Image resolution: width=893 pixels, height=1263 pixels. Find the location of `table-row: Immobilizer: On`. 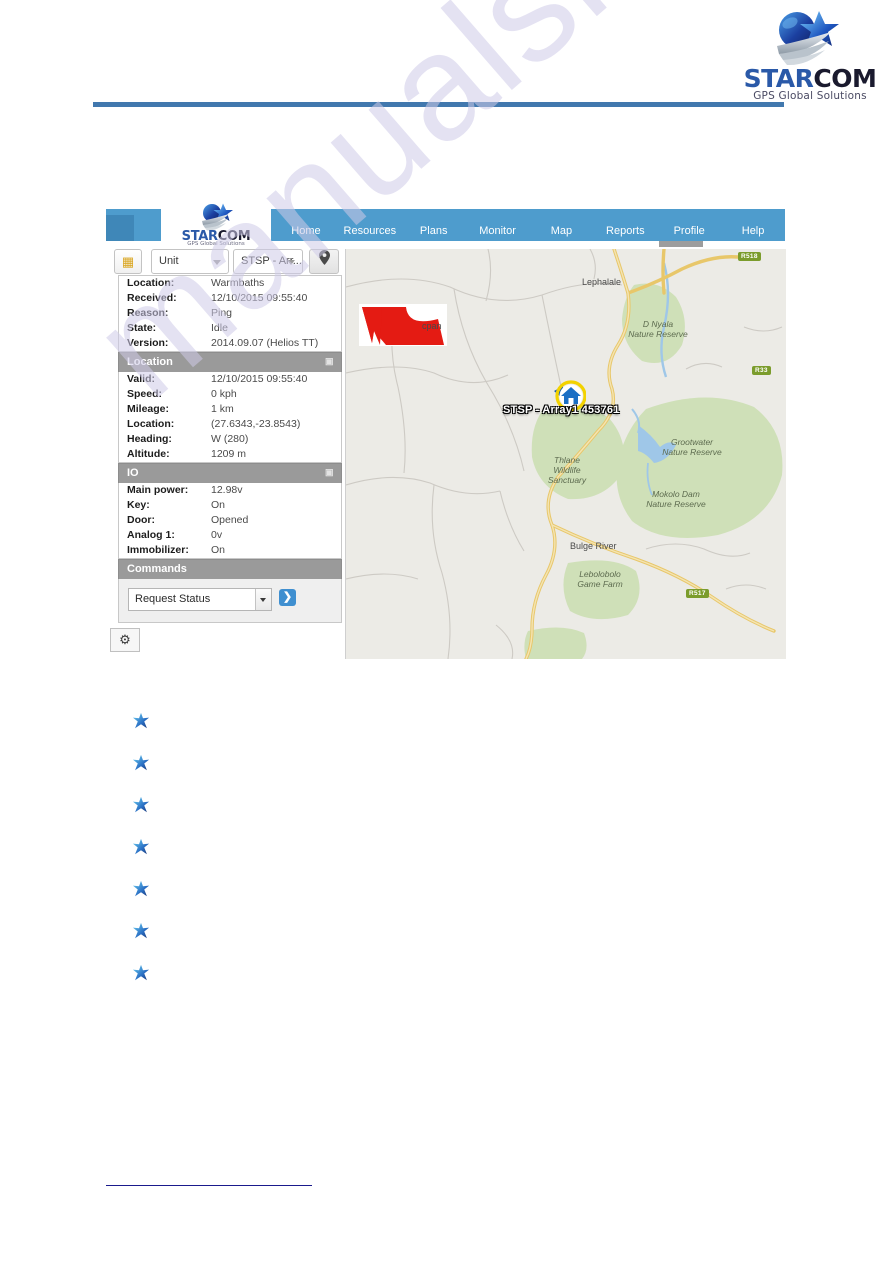

table-row: Immobilizer: On is located at coordinates (230, 550).